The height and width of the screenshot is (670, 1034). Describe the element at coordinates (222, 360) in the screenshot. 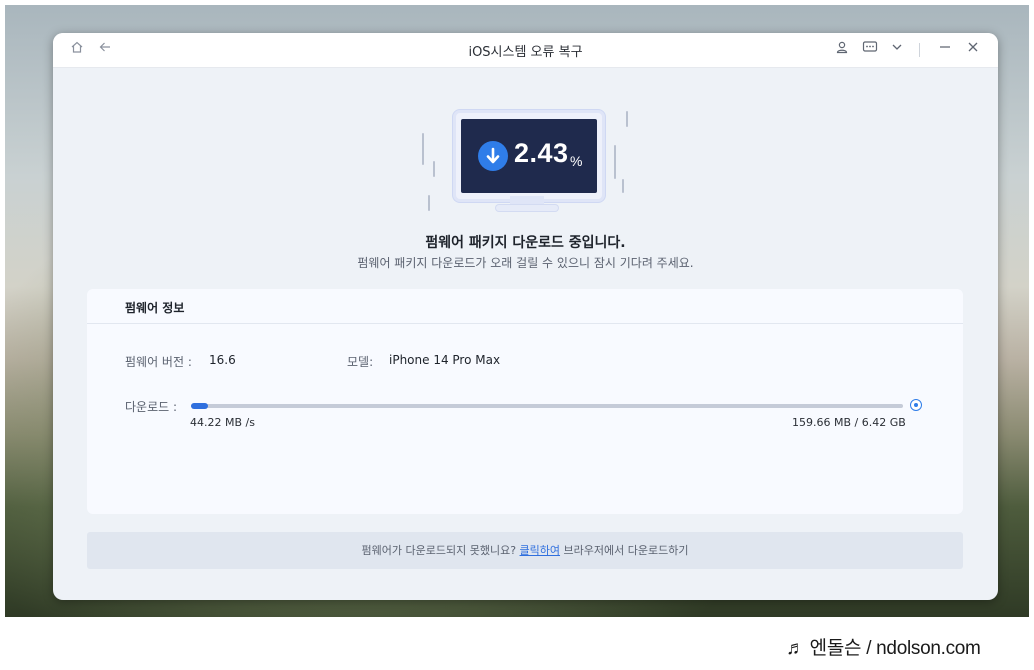

I see `firmware-version-value: 16.6` at that location.